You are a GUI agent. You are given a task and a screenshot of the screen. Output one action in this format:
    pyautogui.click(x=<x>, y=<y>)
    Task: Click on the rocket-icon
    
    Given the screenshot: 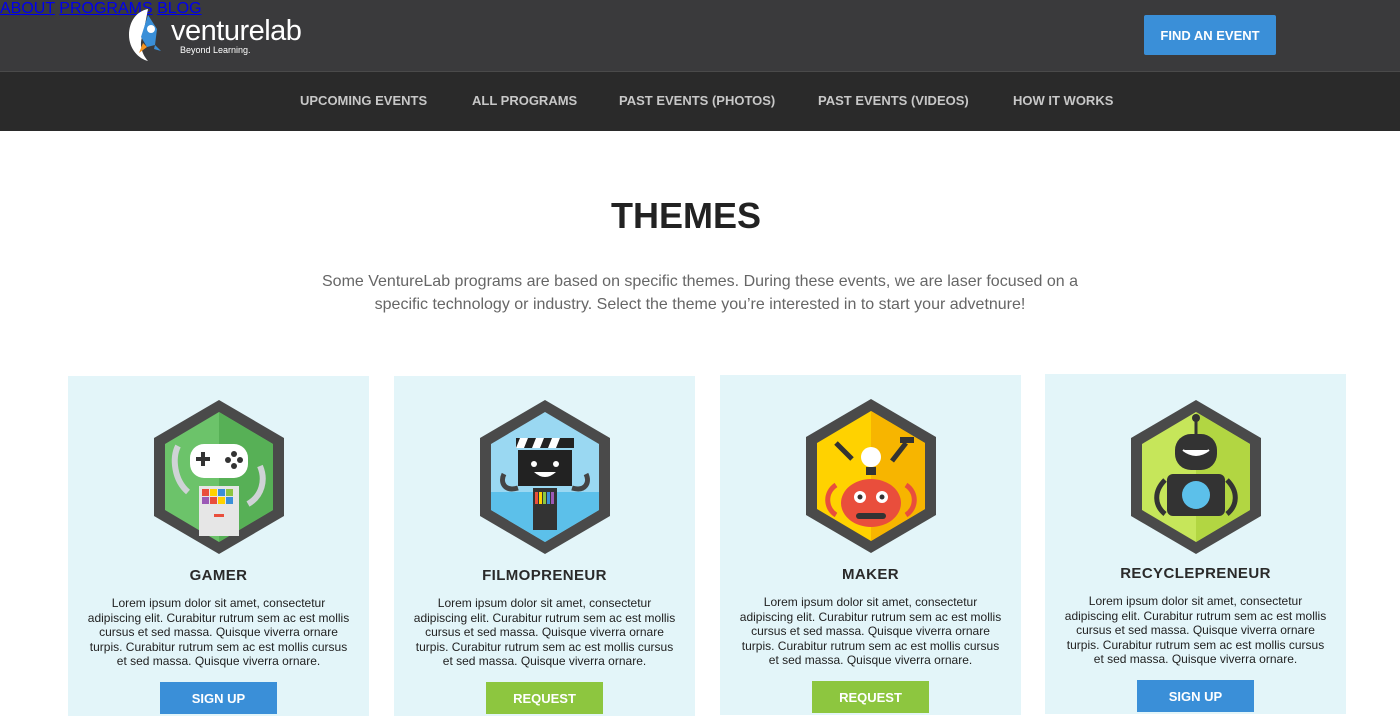 What is the action you would take?
    pyautogui.click(x=145, y=35)
    